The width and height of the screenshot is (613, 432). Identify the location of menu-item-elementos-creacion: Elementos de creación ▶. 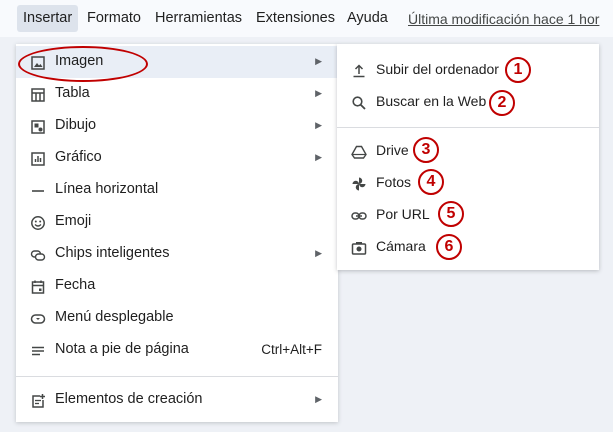
(177, 400).